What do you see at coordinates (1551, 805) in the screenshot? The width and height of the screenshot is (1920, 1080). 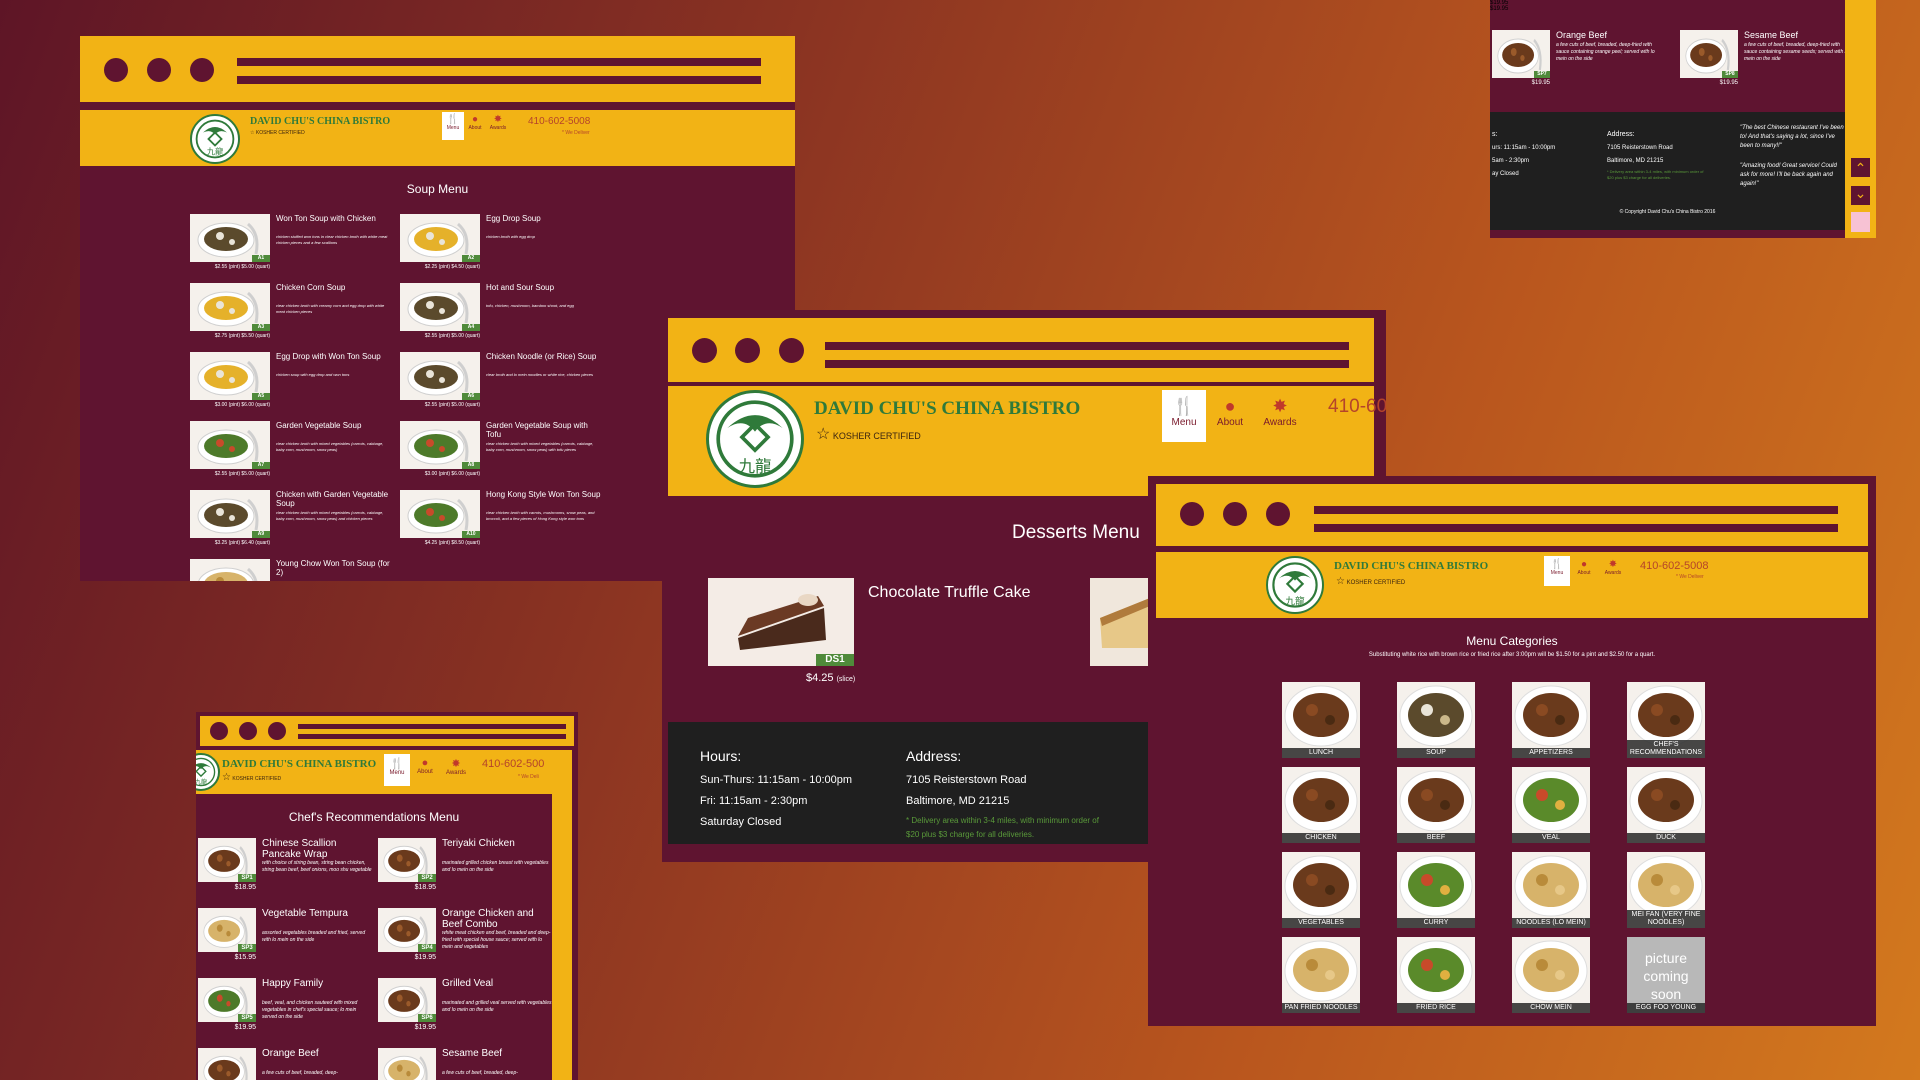 I see `category-tile: VEAL` at bounding box center [1551, 805].